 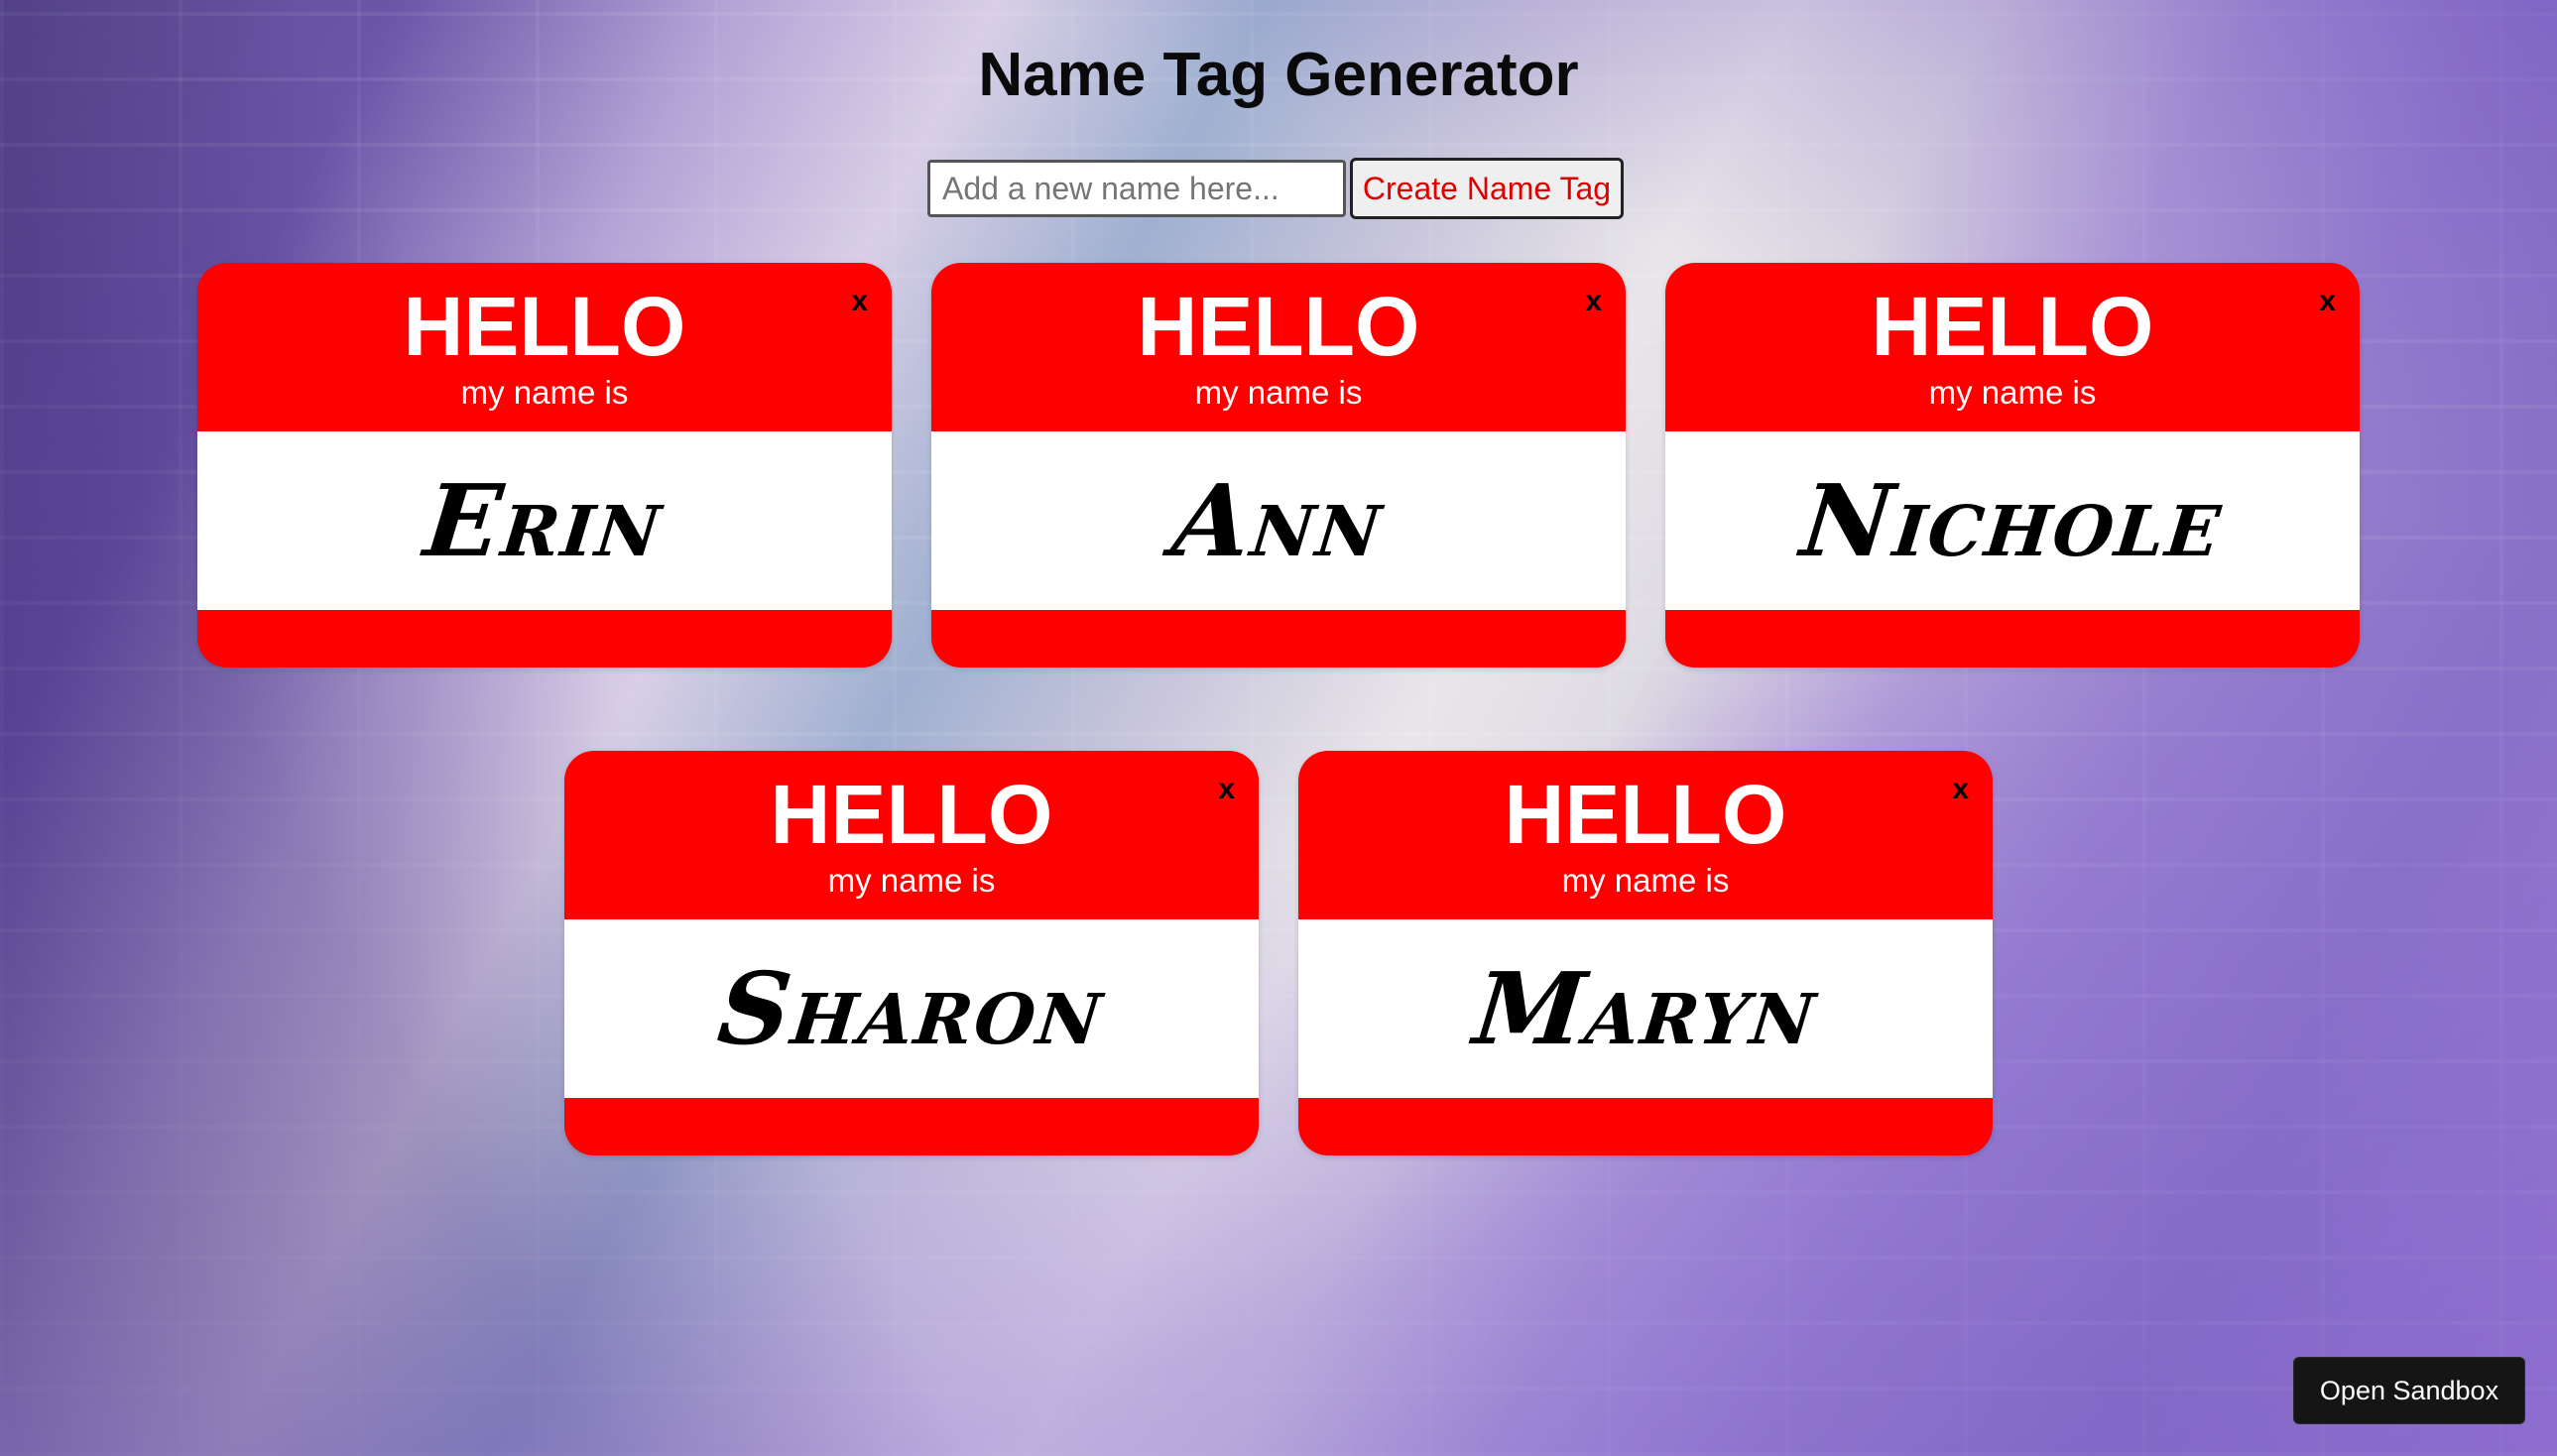 I want to click on new-tag-form: Create Name Tag, so click(x=1275, y=188).